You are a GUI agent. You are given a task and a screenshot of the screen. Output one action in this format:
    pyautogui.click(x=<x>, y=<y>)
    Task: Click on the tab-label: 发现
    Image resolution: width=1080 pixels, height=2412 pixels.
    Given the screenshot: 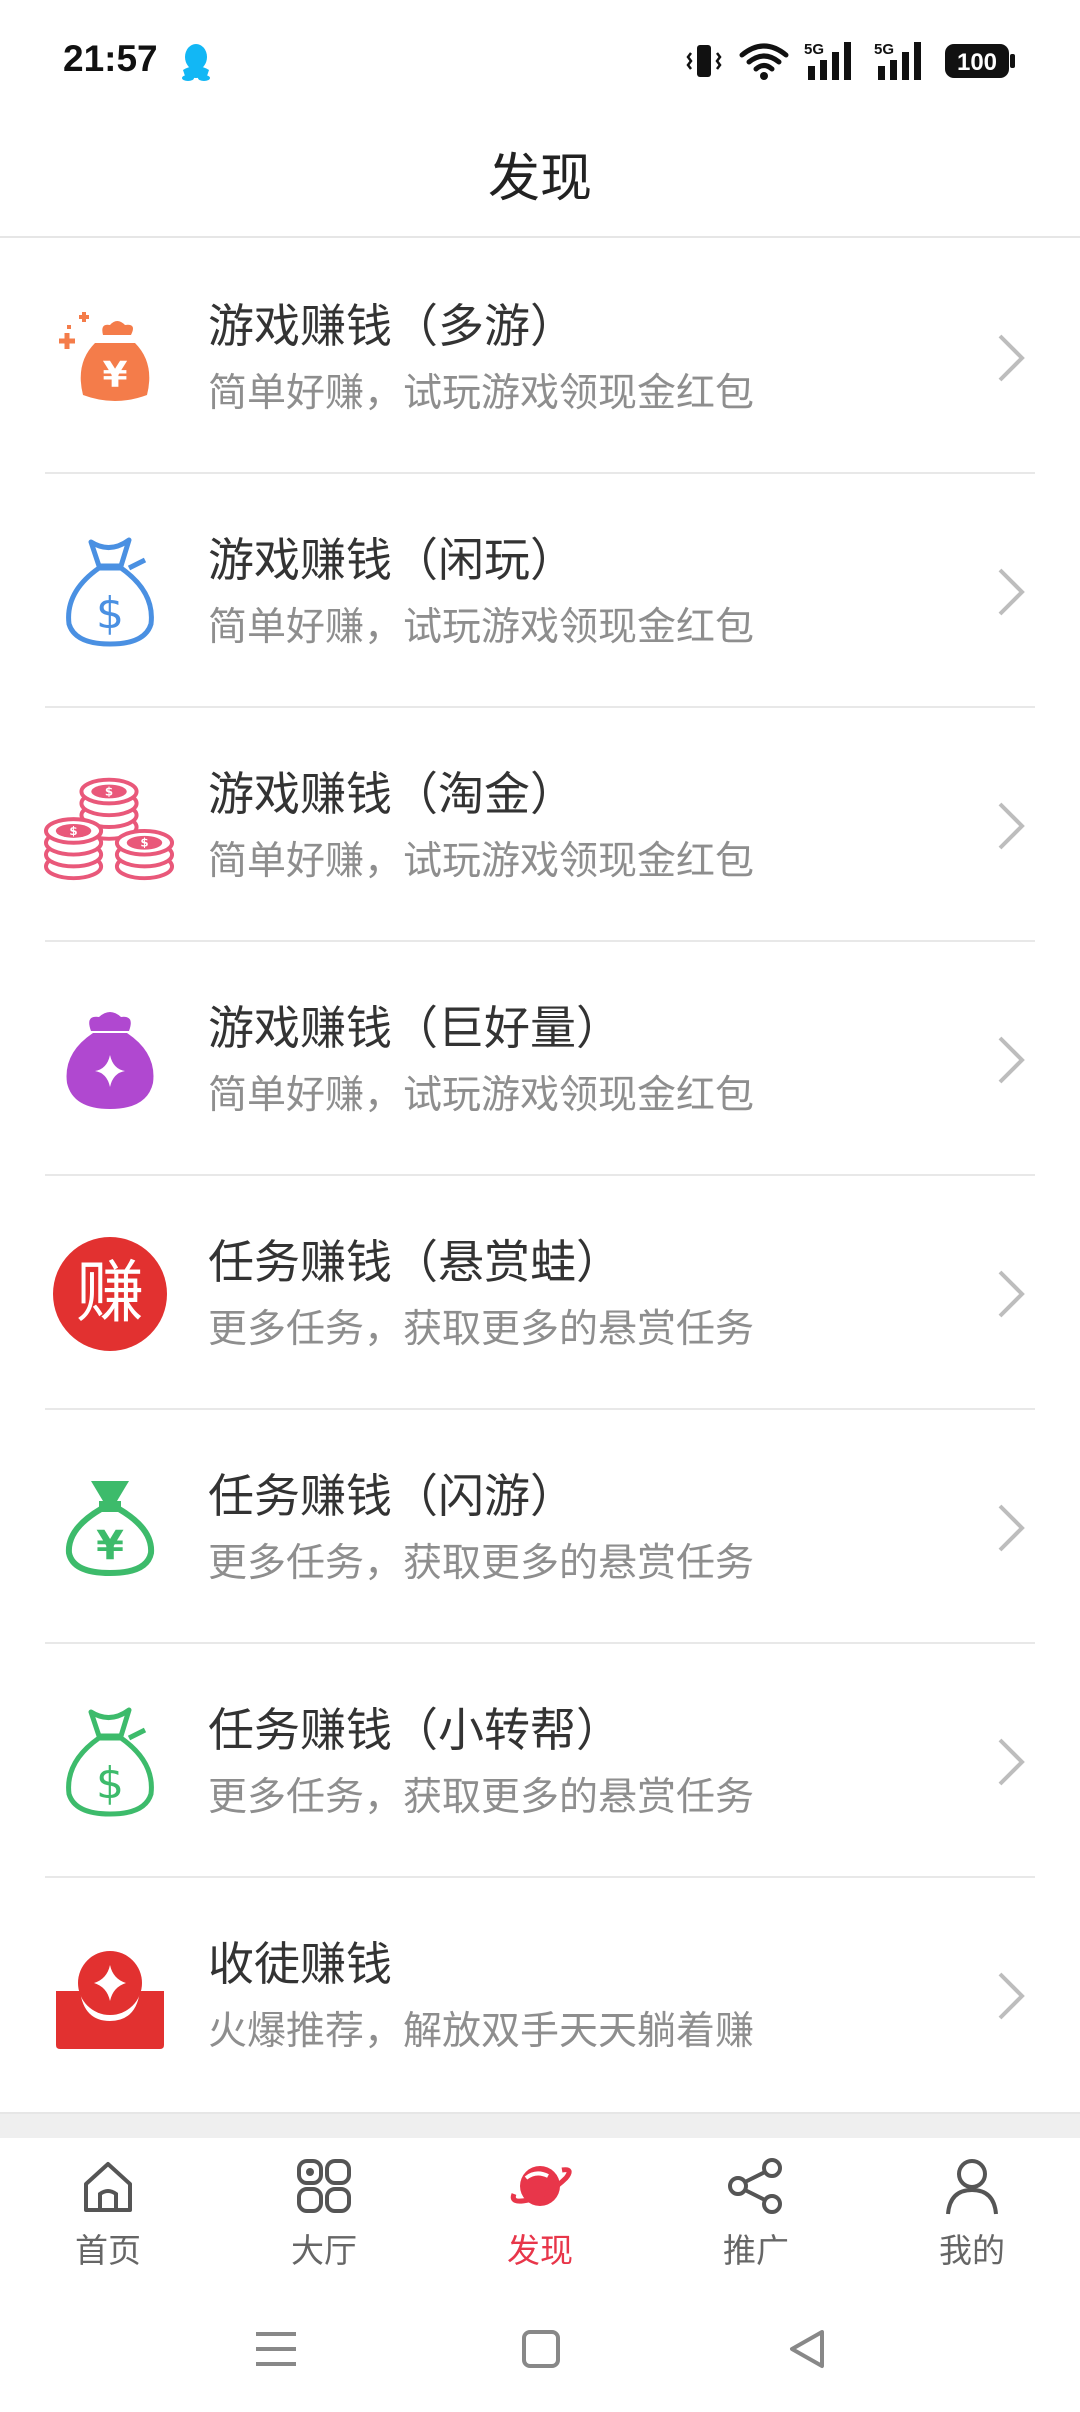 What is the action you would take?
    pyautogui.click(x=540, y=2250)
    